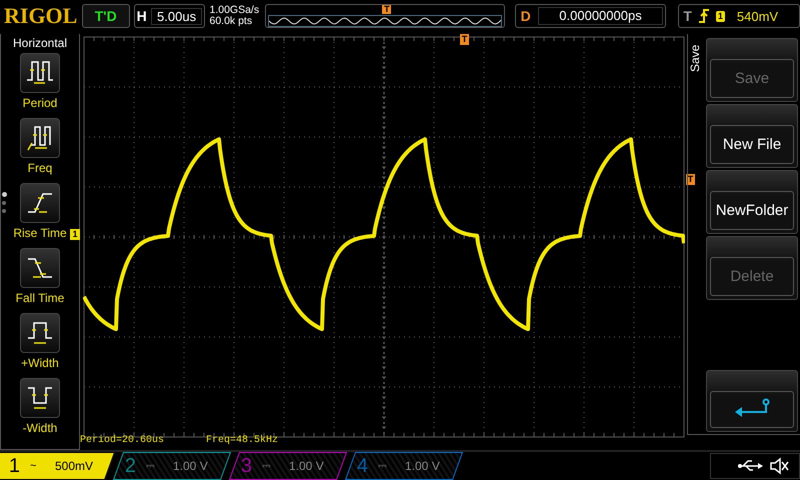  I want to click on measure-label: Fall Time, so click(40, 298).